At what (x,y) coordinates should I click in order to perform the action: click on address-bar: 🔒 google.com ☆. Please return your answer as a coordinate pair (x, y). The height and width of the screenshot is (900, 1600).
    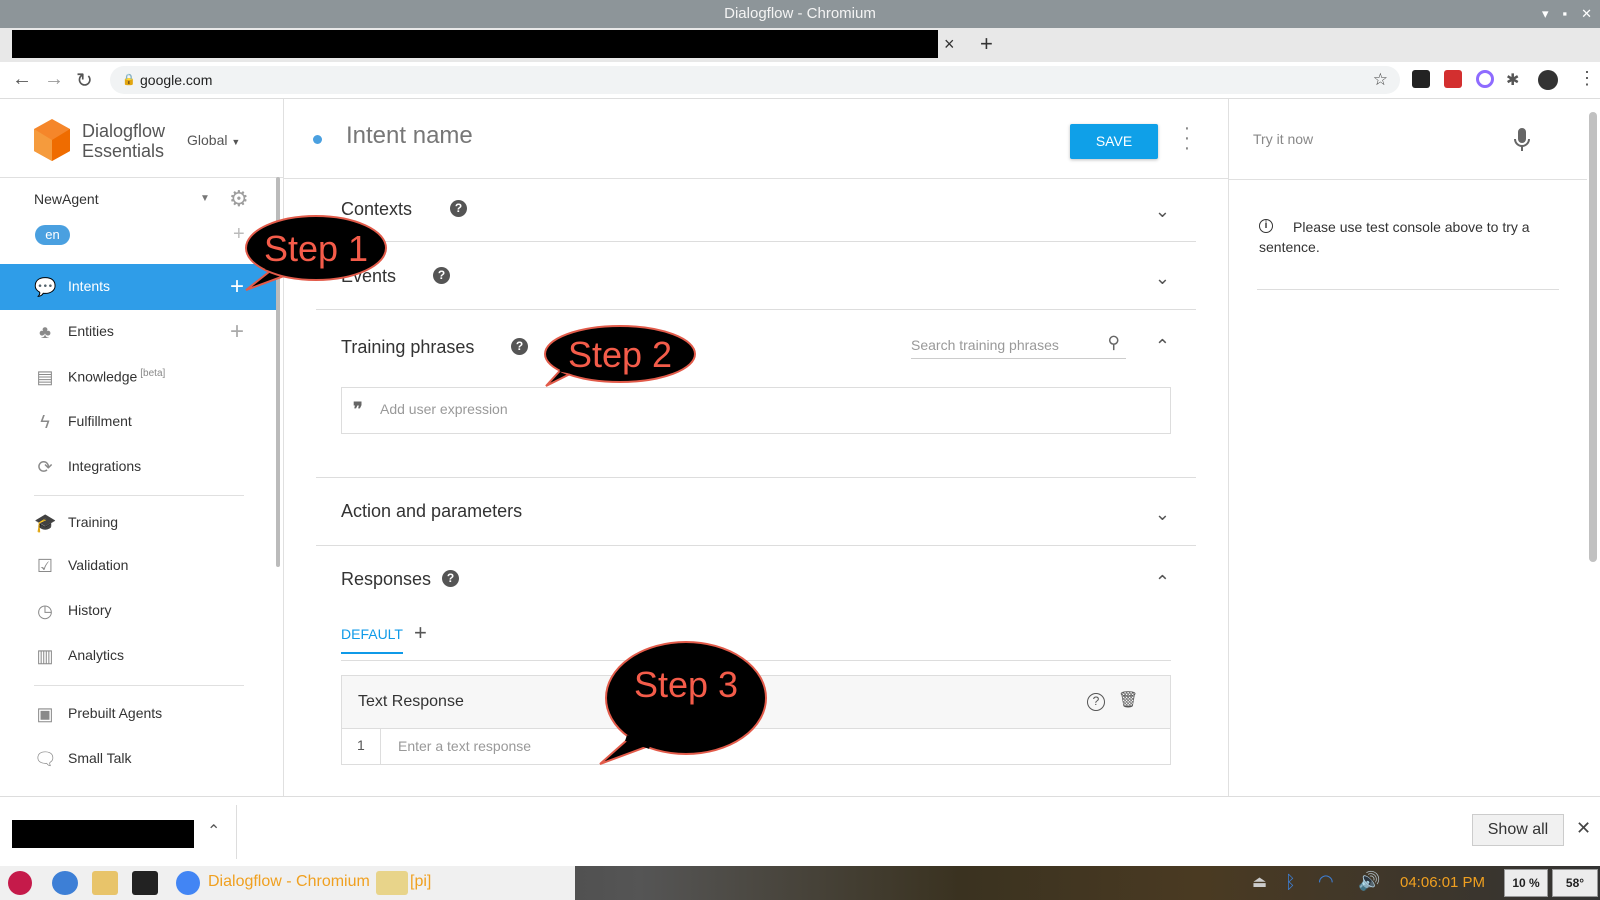
    Looking at the image, I should click on (755, 80).